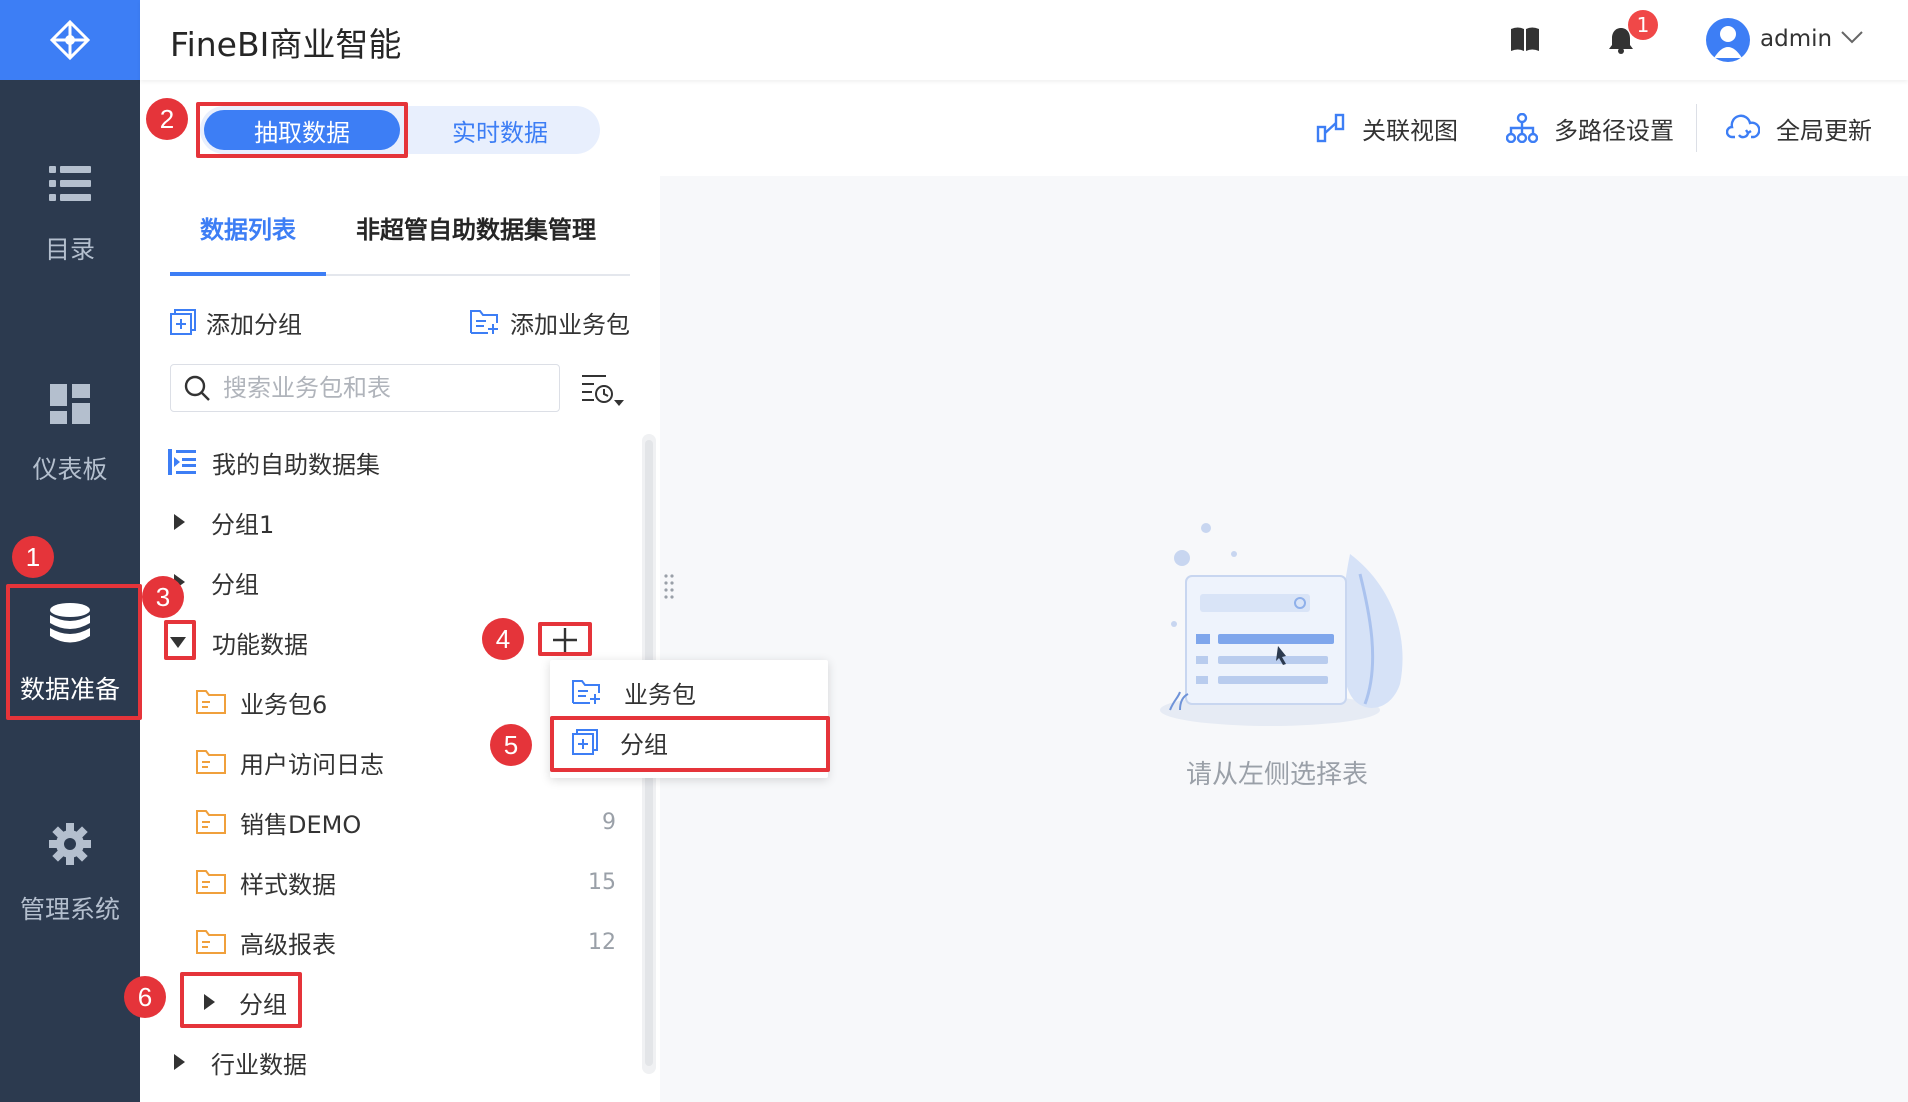  I want to click on step-number-badge: 1, so click(33, 557).